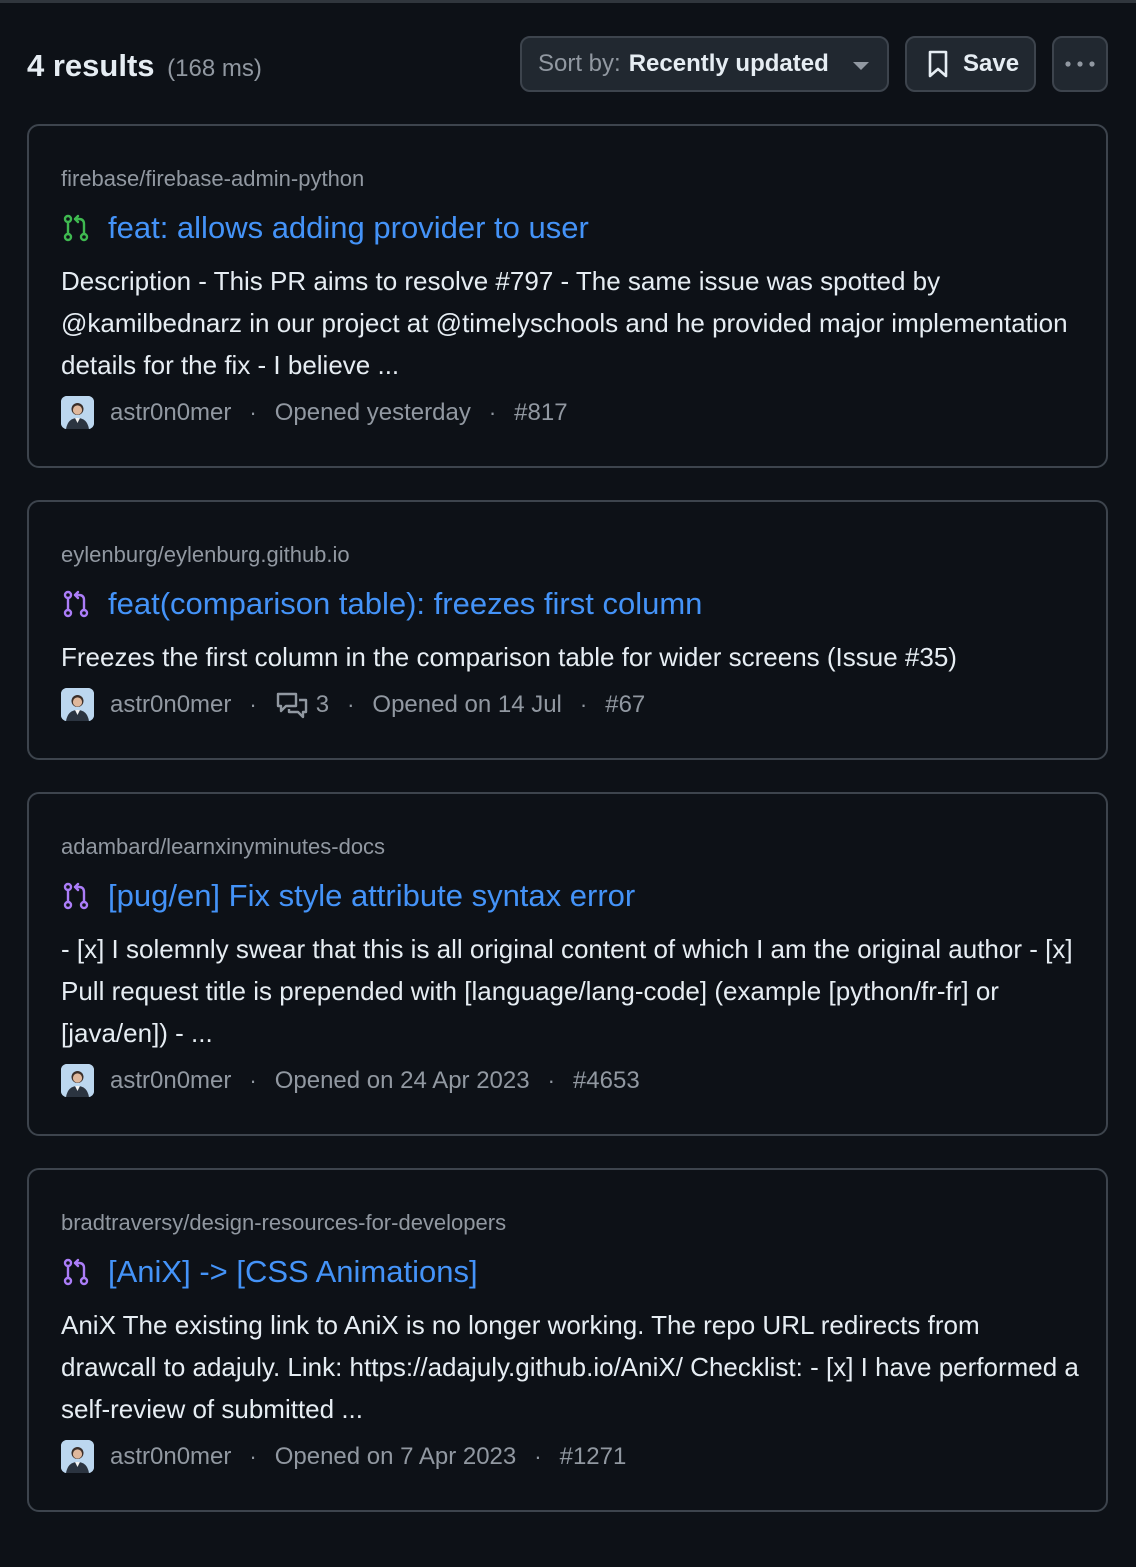  I want to click on top-divider, so click(568, 1).